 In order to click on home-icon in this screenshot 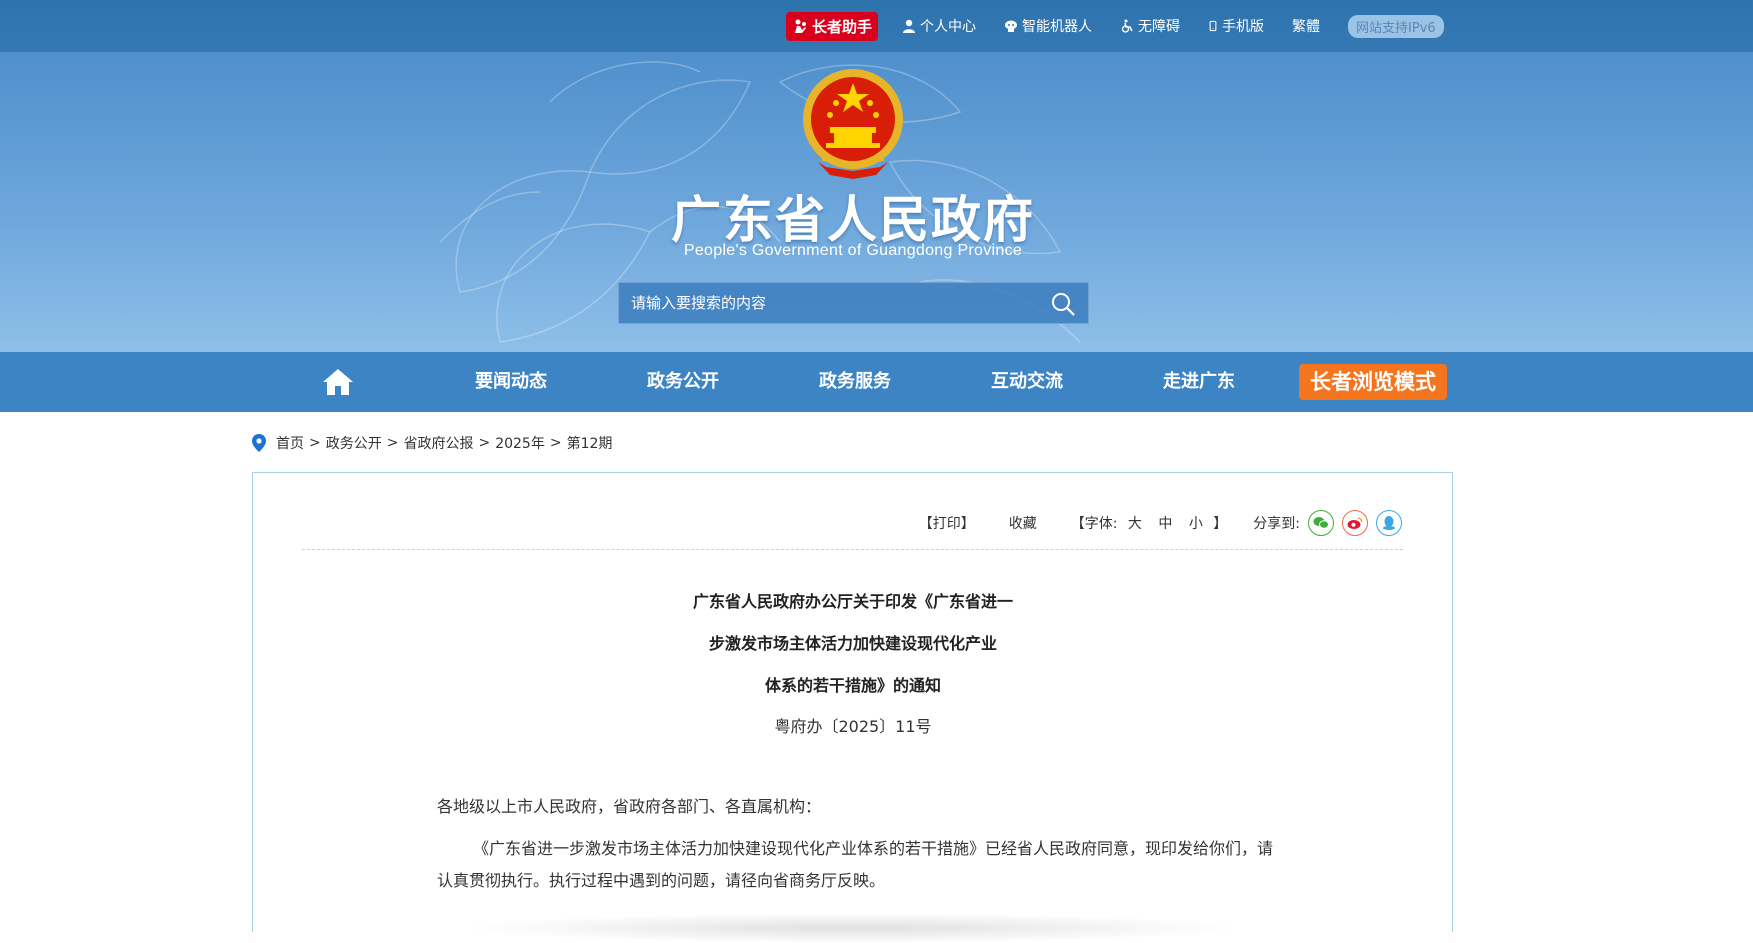, I will do `click(338, 382)`.